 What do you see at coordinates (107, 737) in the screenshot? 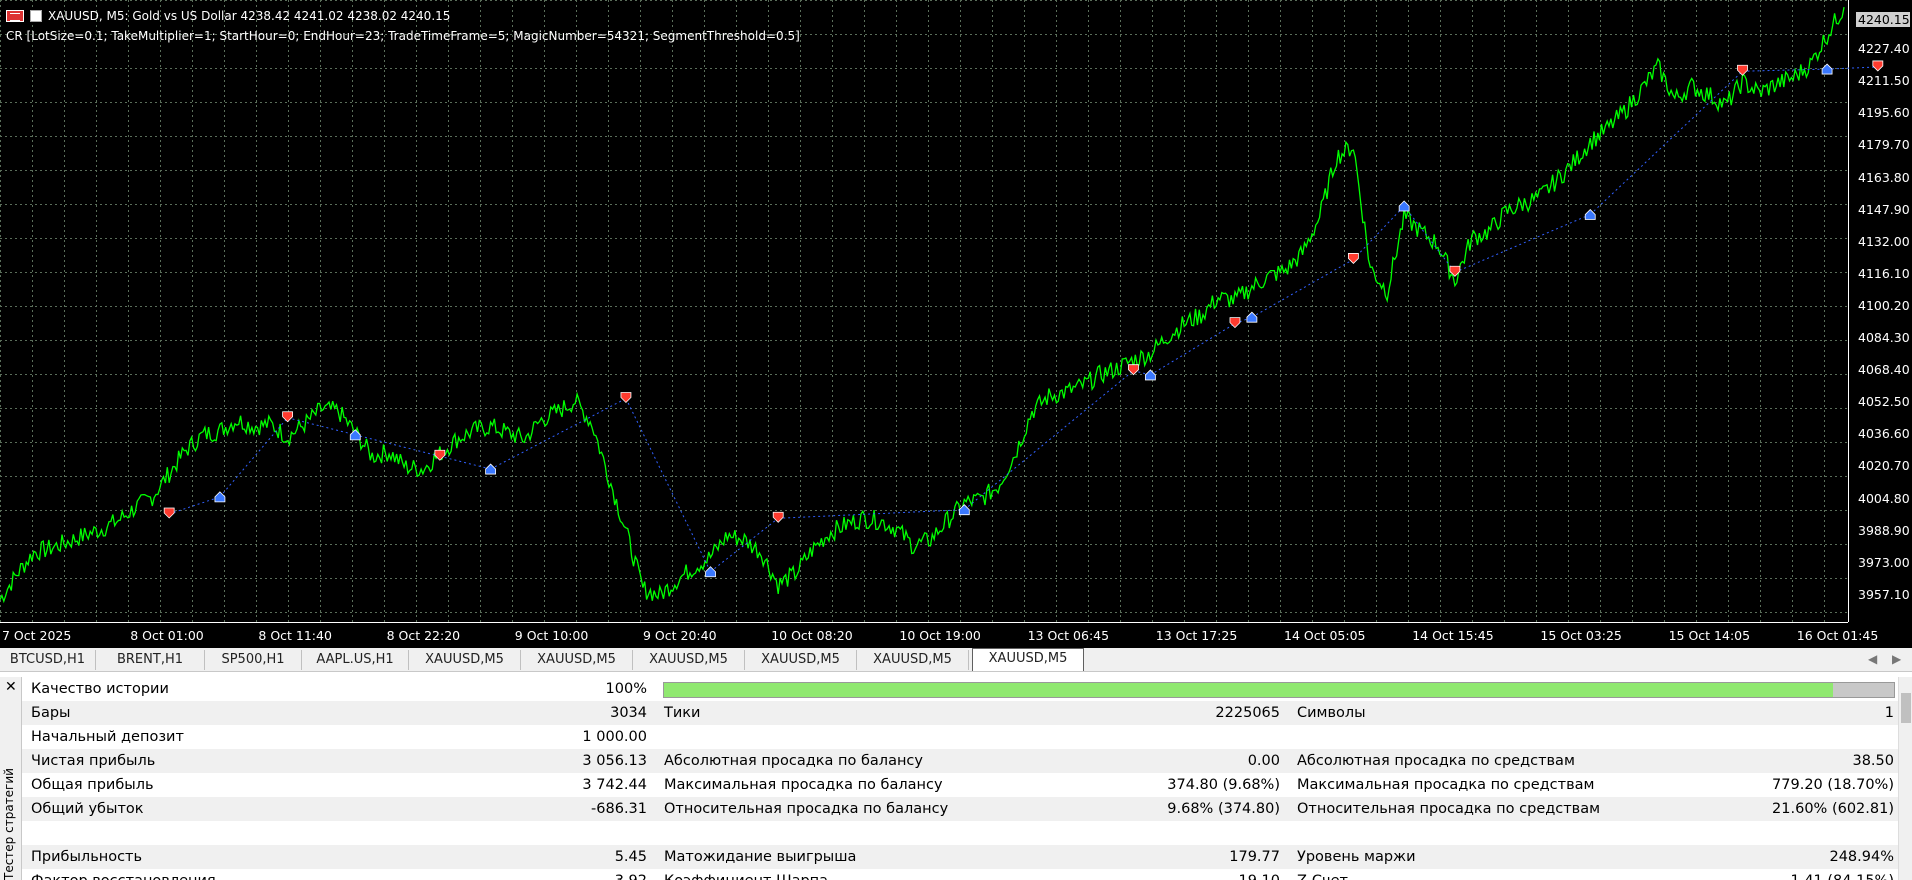
I see `report-label: Начальный депозит` at bounding box center [107, 737].